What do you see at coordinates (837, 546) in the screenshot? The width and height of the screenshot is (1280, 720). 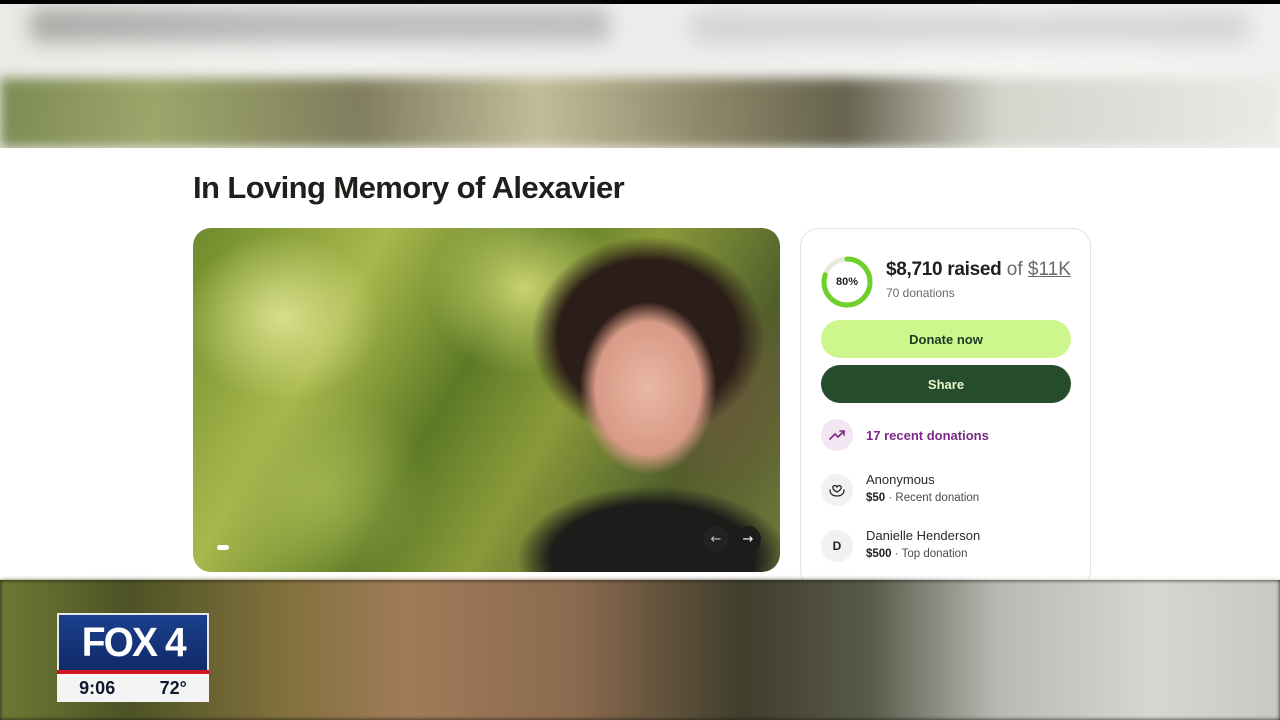 I see `donor-avatar: D` at bounding box center [837, 546].